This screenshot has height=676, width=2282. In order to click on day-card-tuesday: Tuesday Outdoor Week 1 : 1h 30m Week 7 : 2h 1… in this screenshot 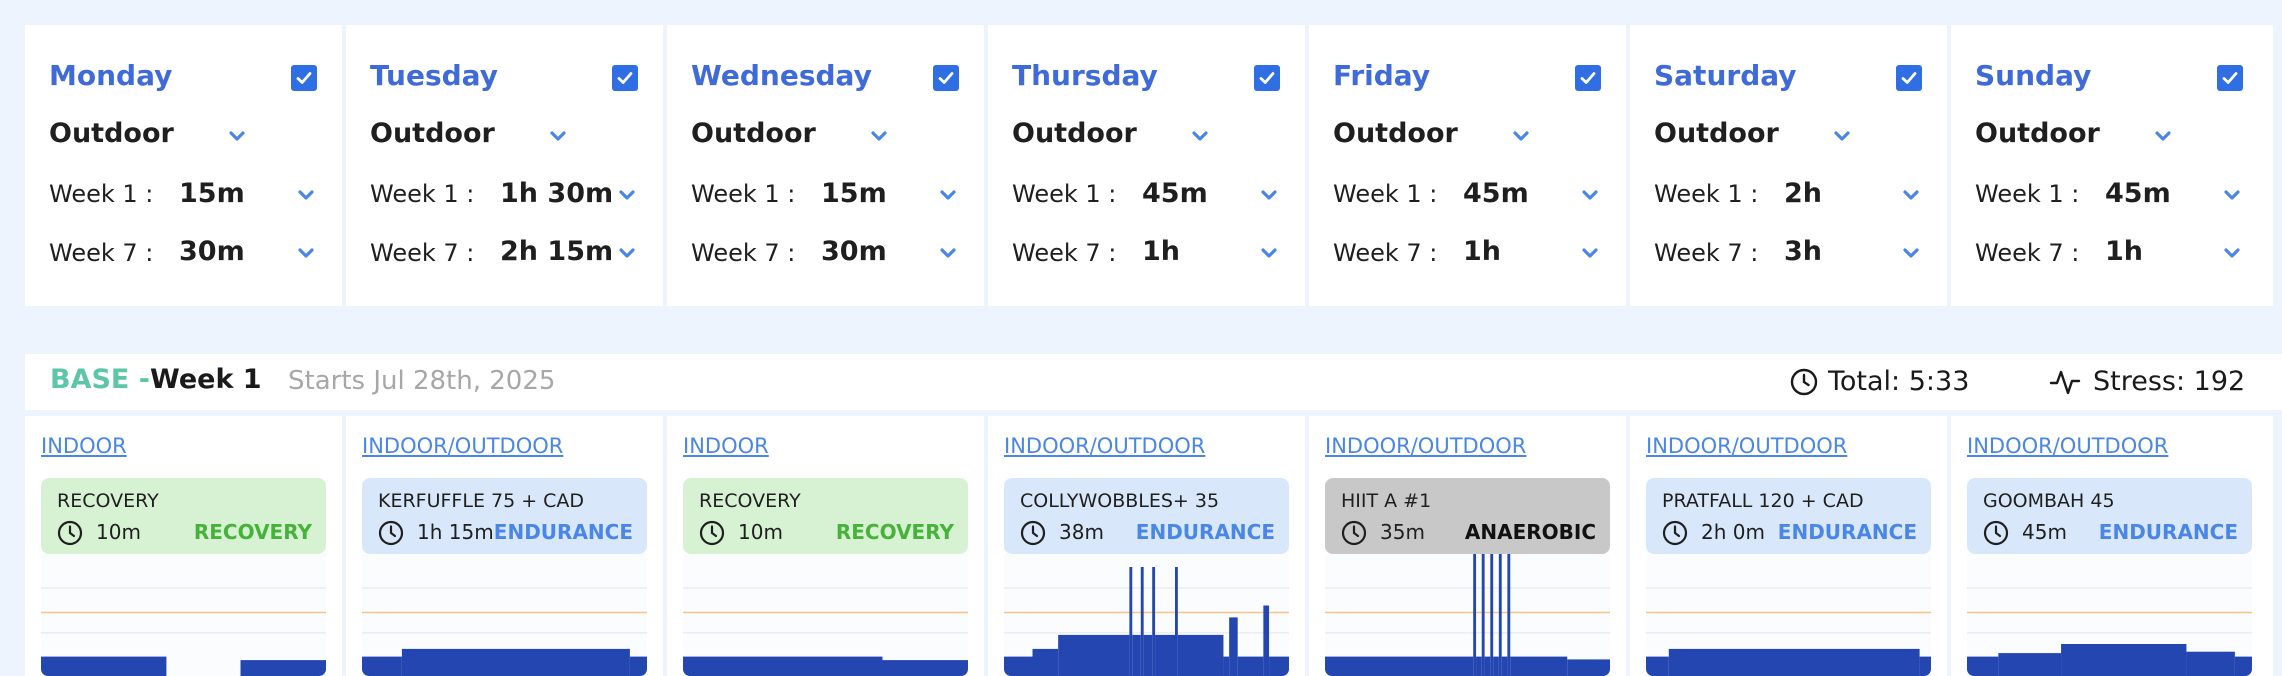, I will do `click(504, 165)`.